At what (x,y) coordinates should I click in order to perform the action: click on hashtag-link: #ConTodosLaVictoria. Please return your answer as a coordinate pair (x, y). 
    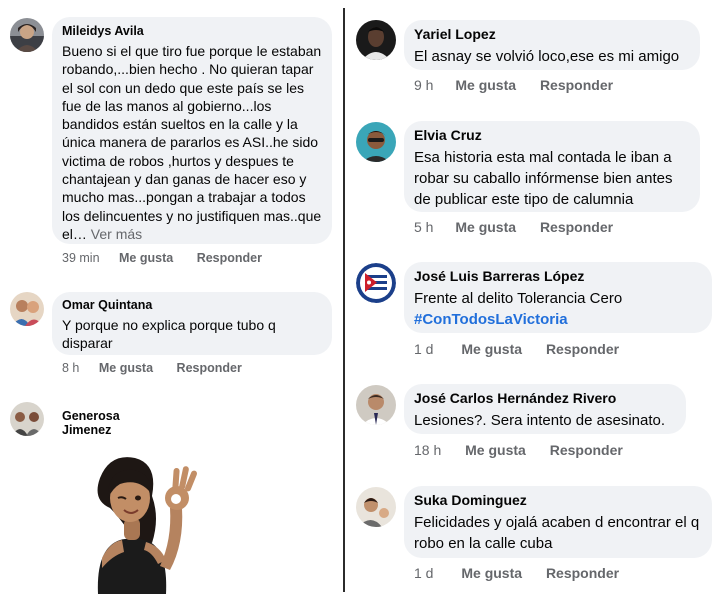
    Looking at the image, I should click on (558, 319).